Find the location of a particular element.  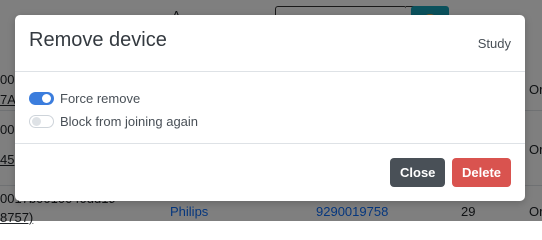

block-rejoin-toggle is located at coordinates (41, 121).